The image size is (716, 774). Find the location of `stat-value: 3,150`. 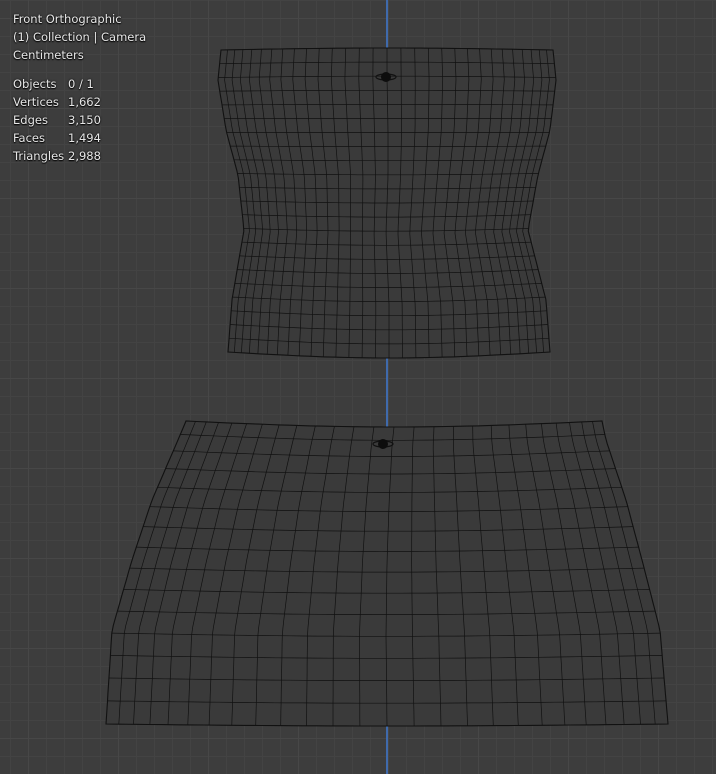

stat-value: 3,150 is located at coordinates (84, 120).